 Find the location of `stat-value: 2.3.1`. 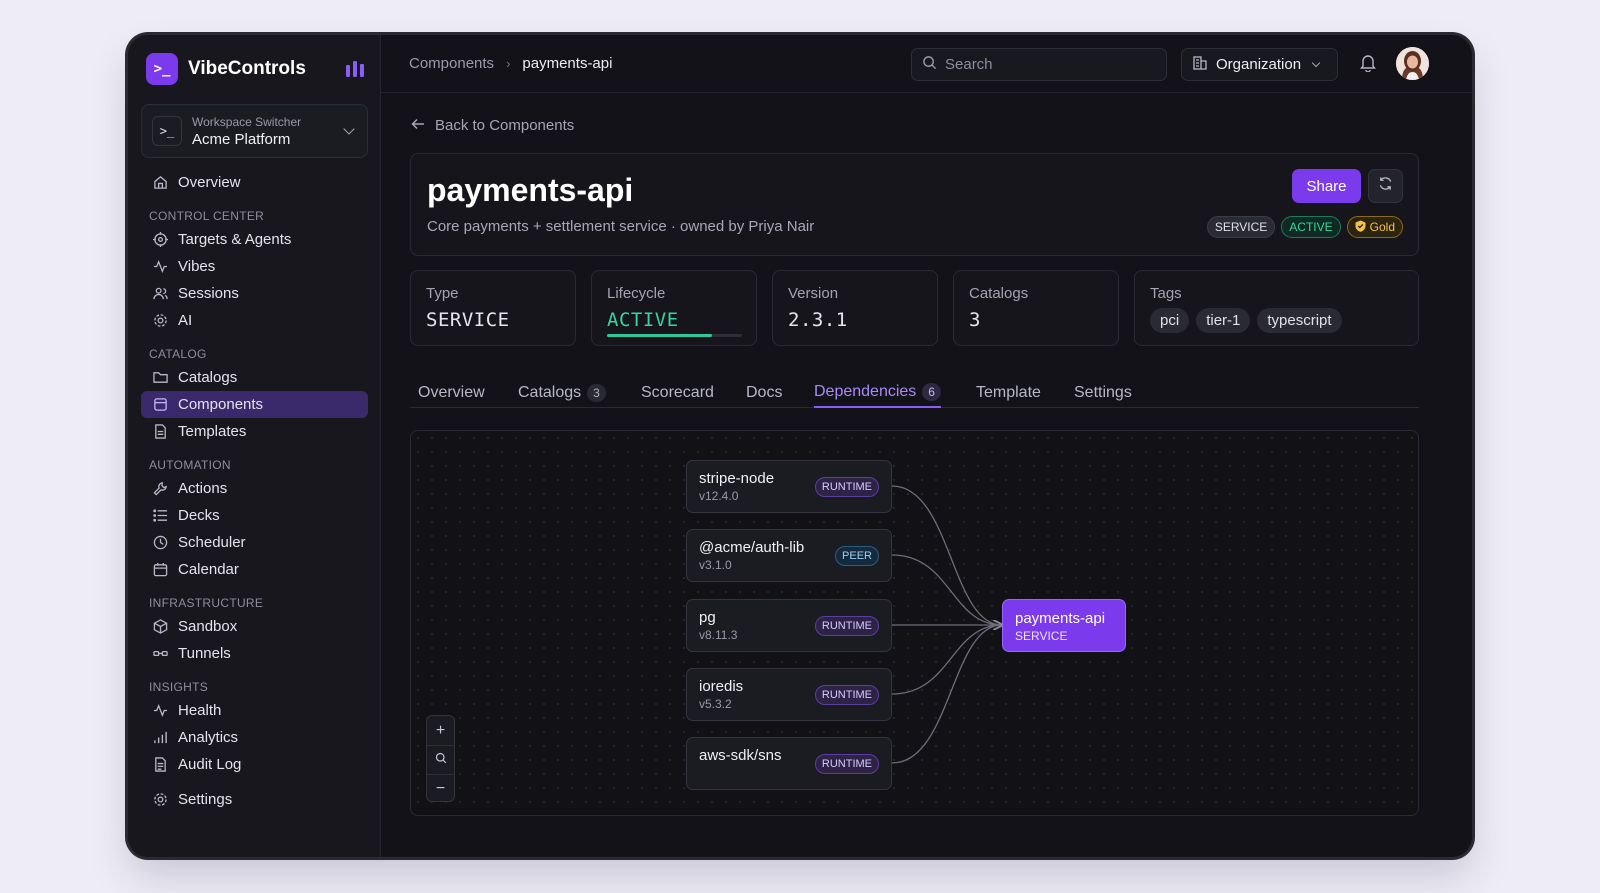

stat-value: 2.3.1 is located at coordinates (818, 320).